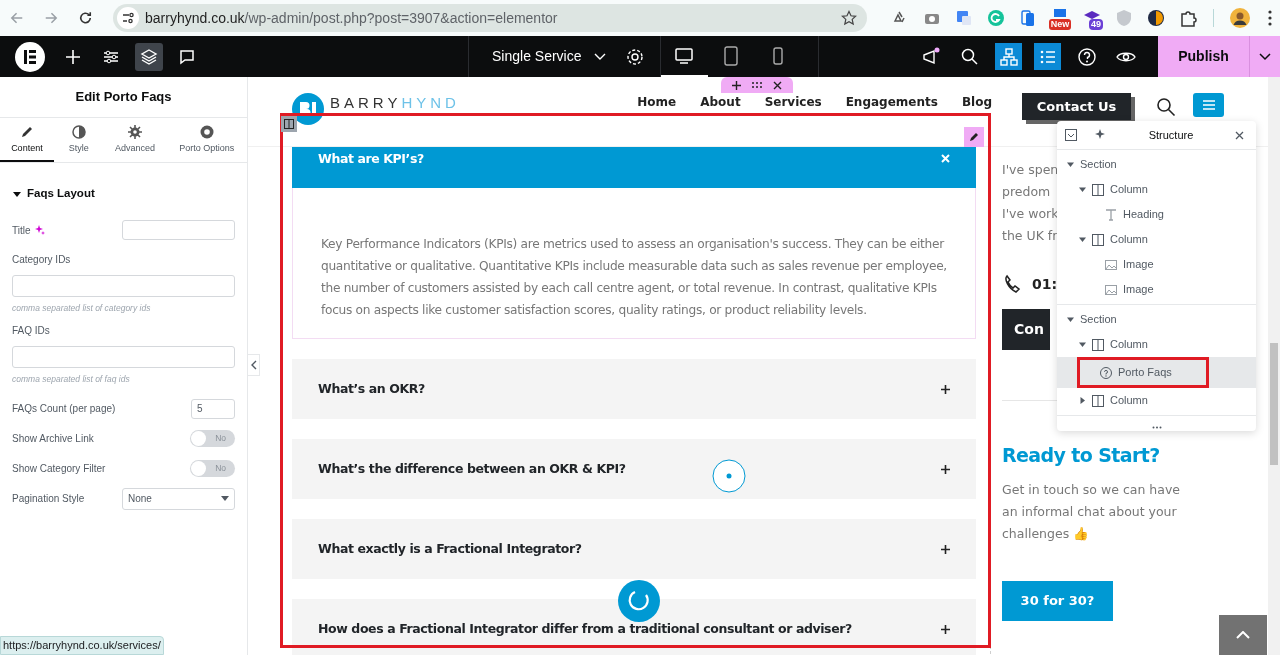  I want to click on body-text: predom, so click(1026, 192).